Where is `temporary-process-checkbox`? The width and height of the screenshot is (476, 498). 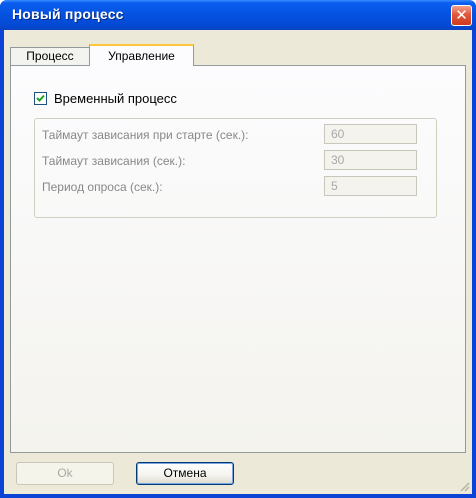
temporary-process-checkbox is located at coordinates (40, 98).